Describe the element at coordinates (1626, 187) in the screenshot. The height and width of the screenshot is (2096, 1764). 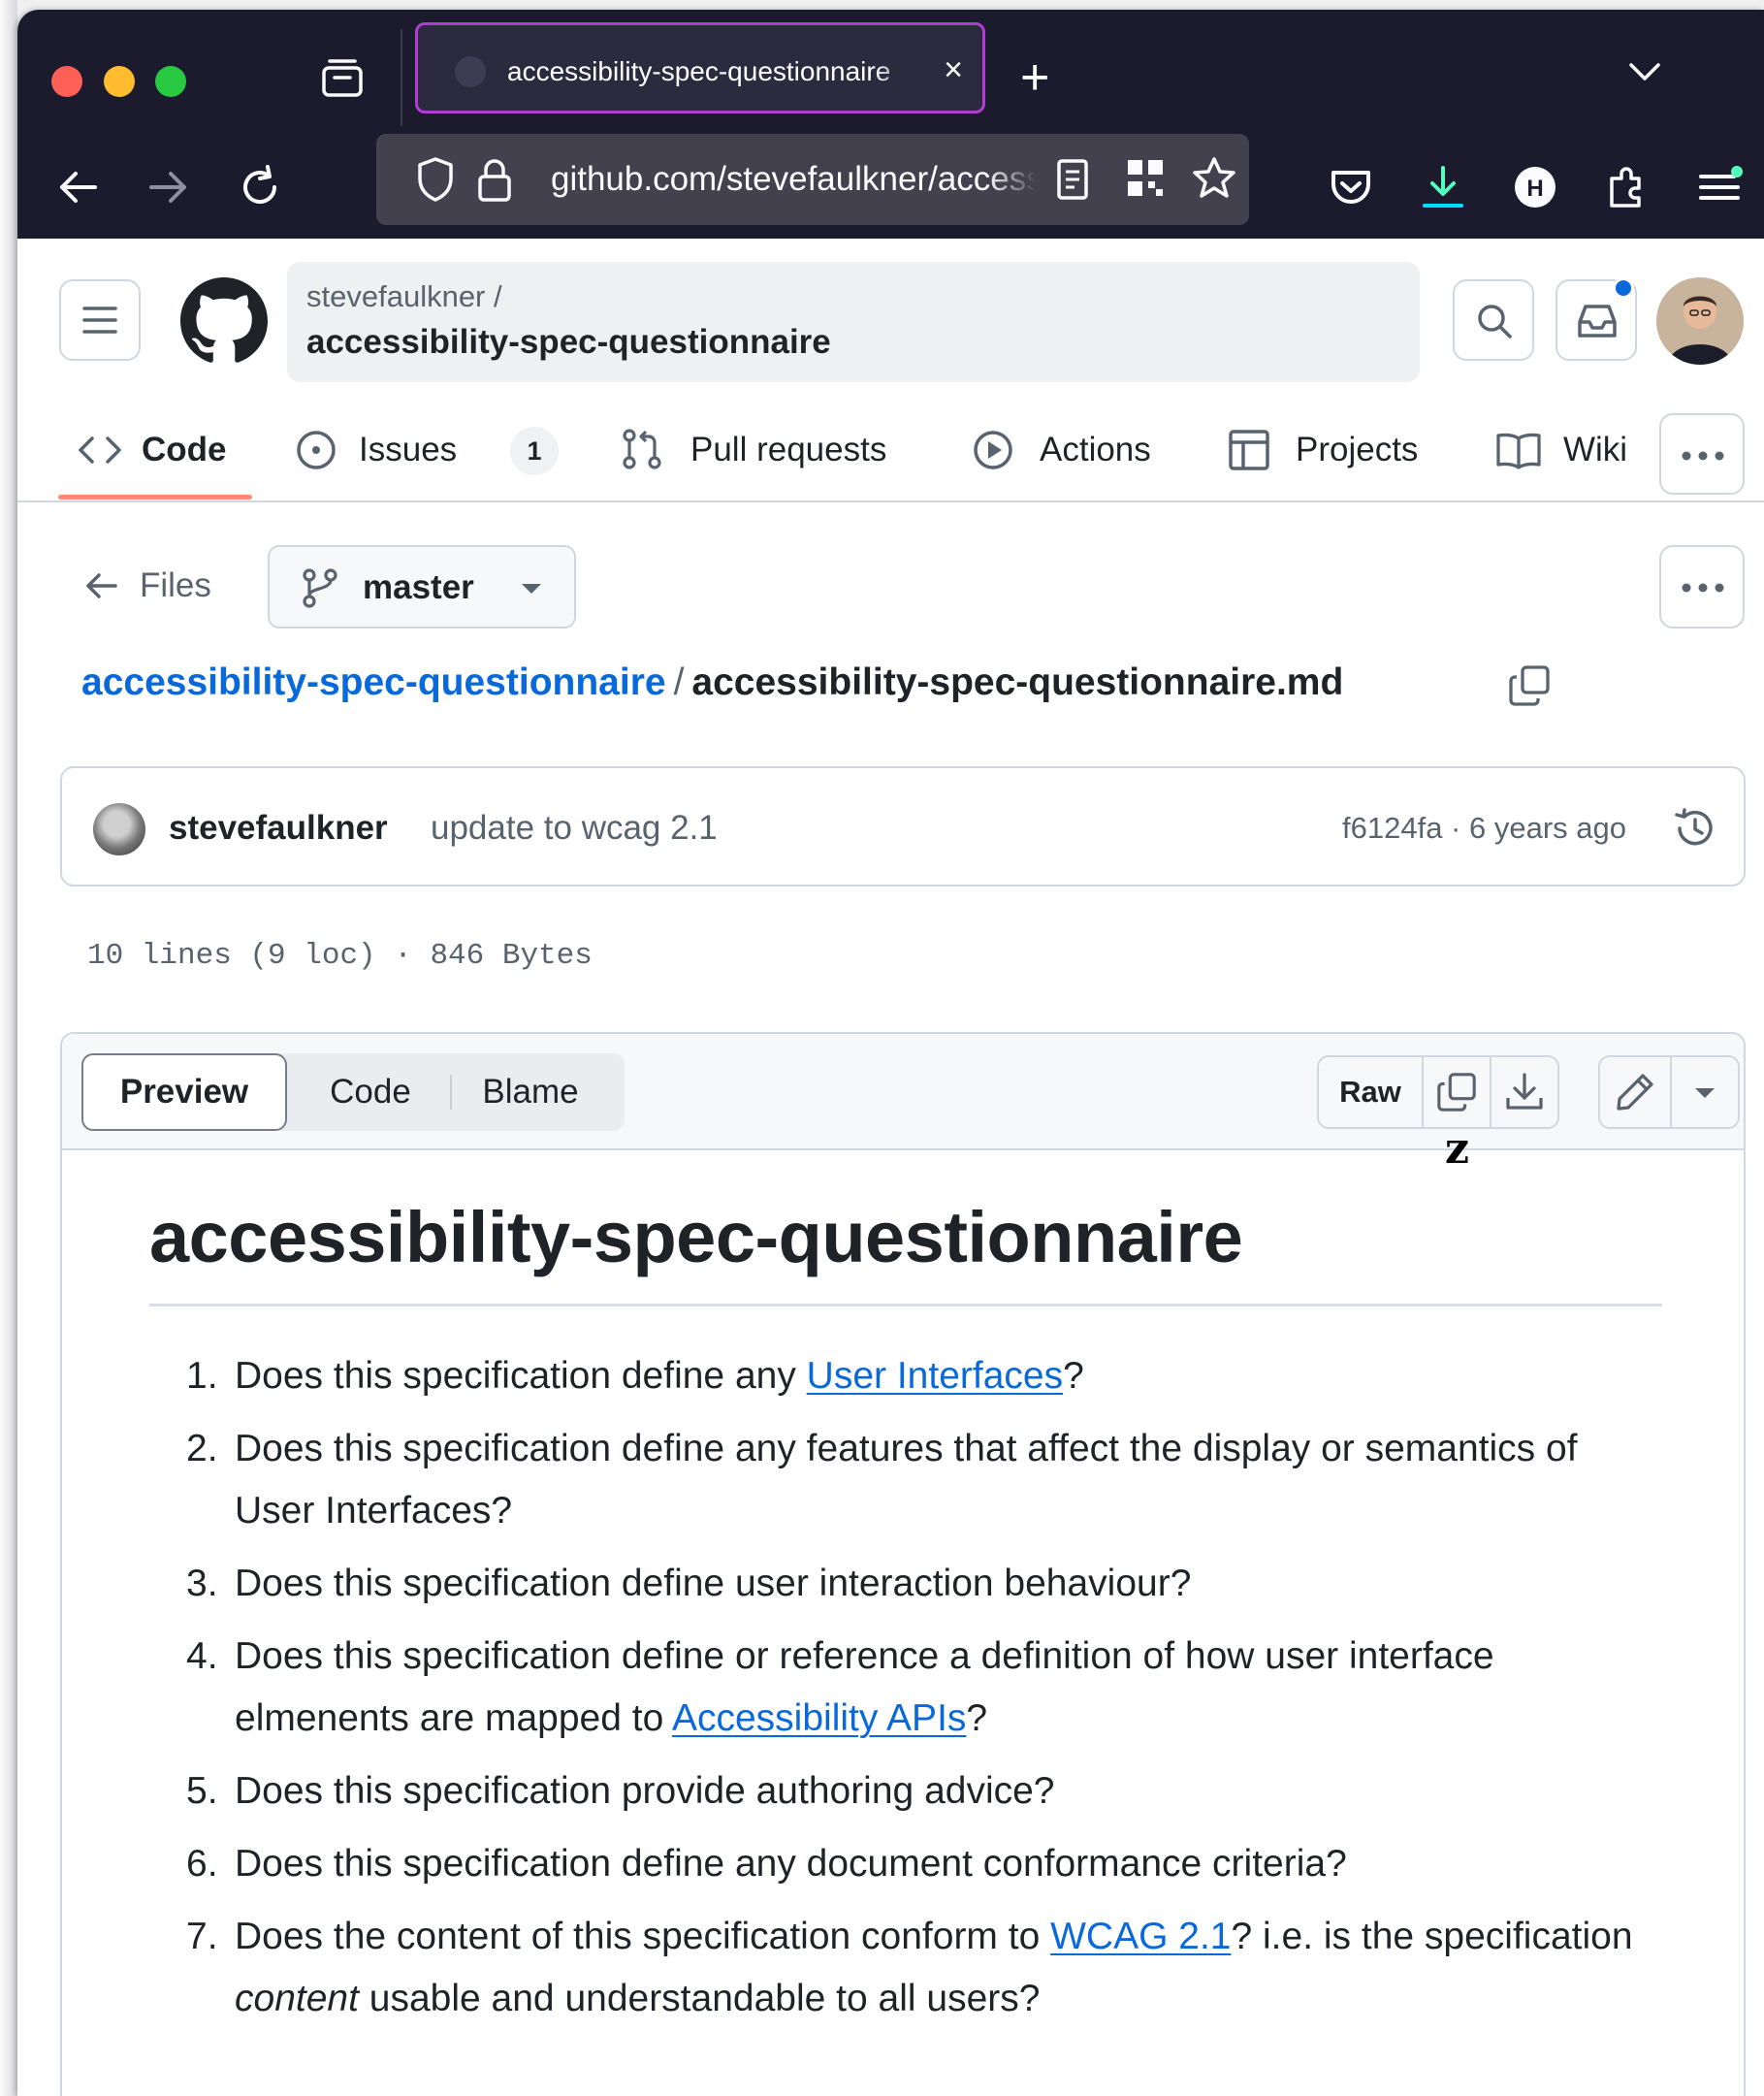
I see `extensions-icon` at that location.